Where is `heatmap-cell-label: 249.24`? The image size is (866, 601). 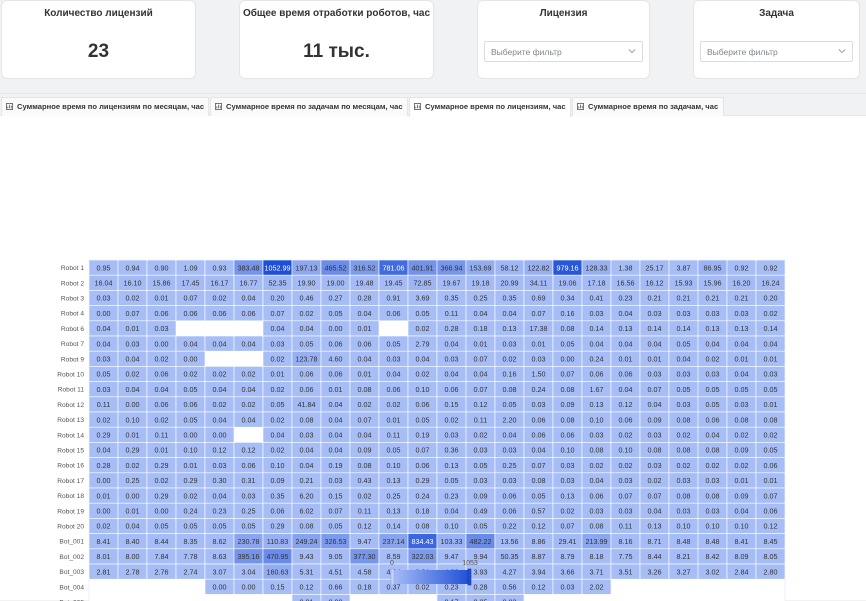 heatmap-cell-label: 249.24 is located at coordinates (307, 541).